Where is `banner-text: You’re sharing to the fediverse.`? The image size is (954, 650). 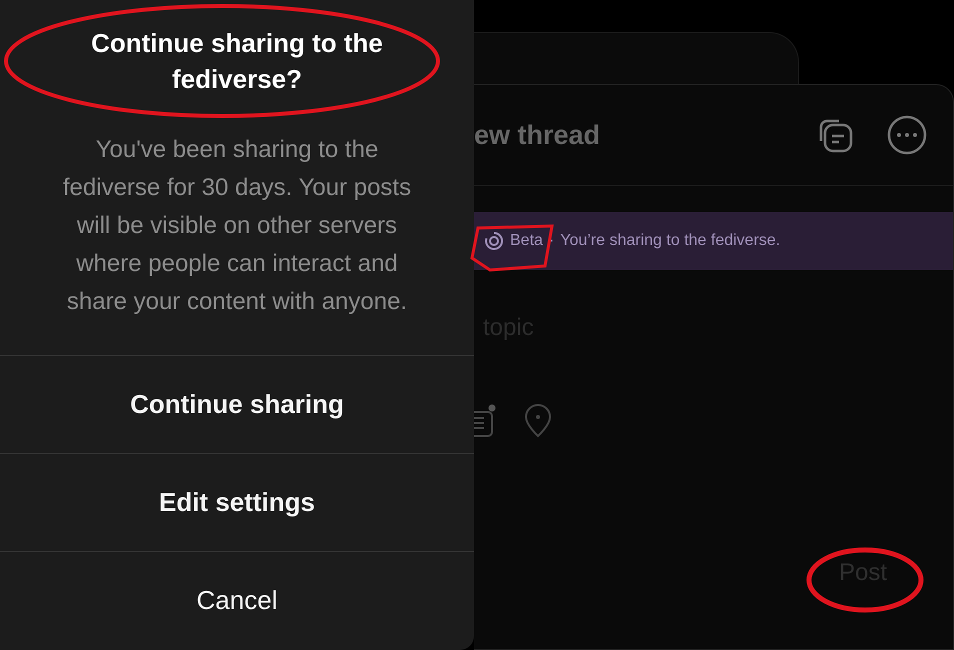 banner-text: You’re sharing to the fediverse. is located at coordinates (670, 241).